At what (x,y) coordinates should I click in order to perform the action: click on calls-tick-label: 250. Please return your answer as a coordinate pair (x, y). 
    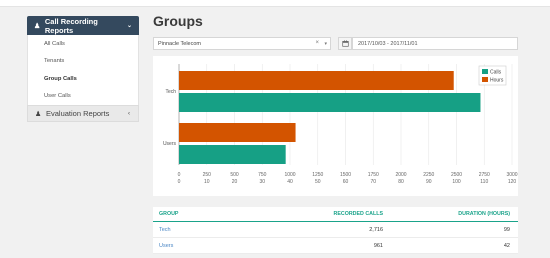
    Looking at the image, I should click on (207, 175).